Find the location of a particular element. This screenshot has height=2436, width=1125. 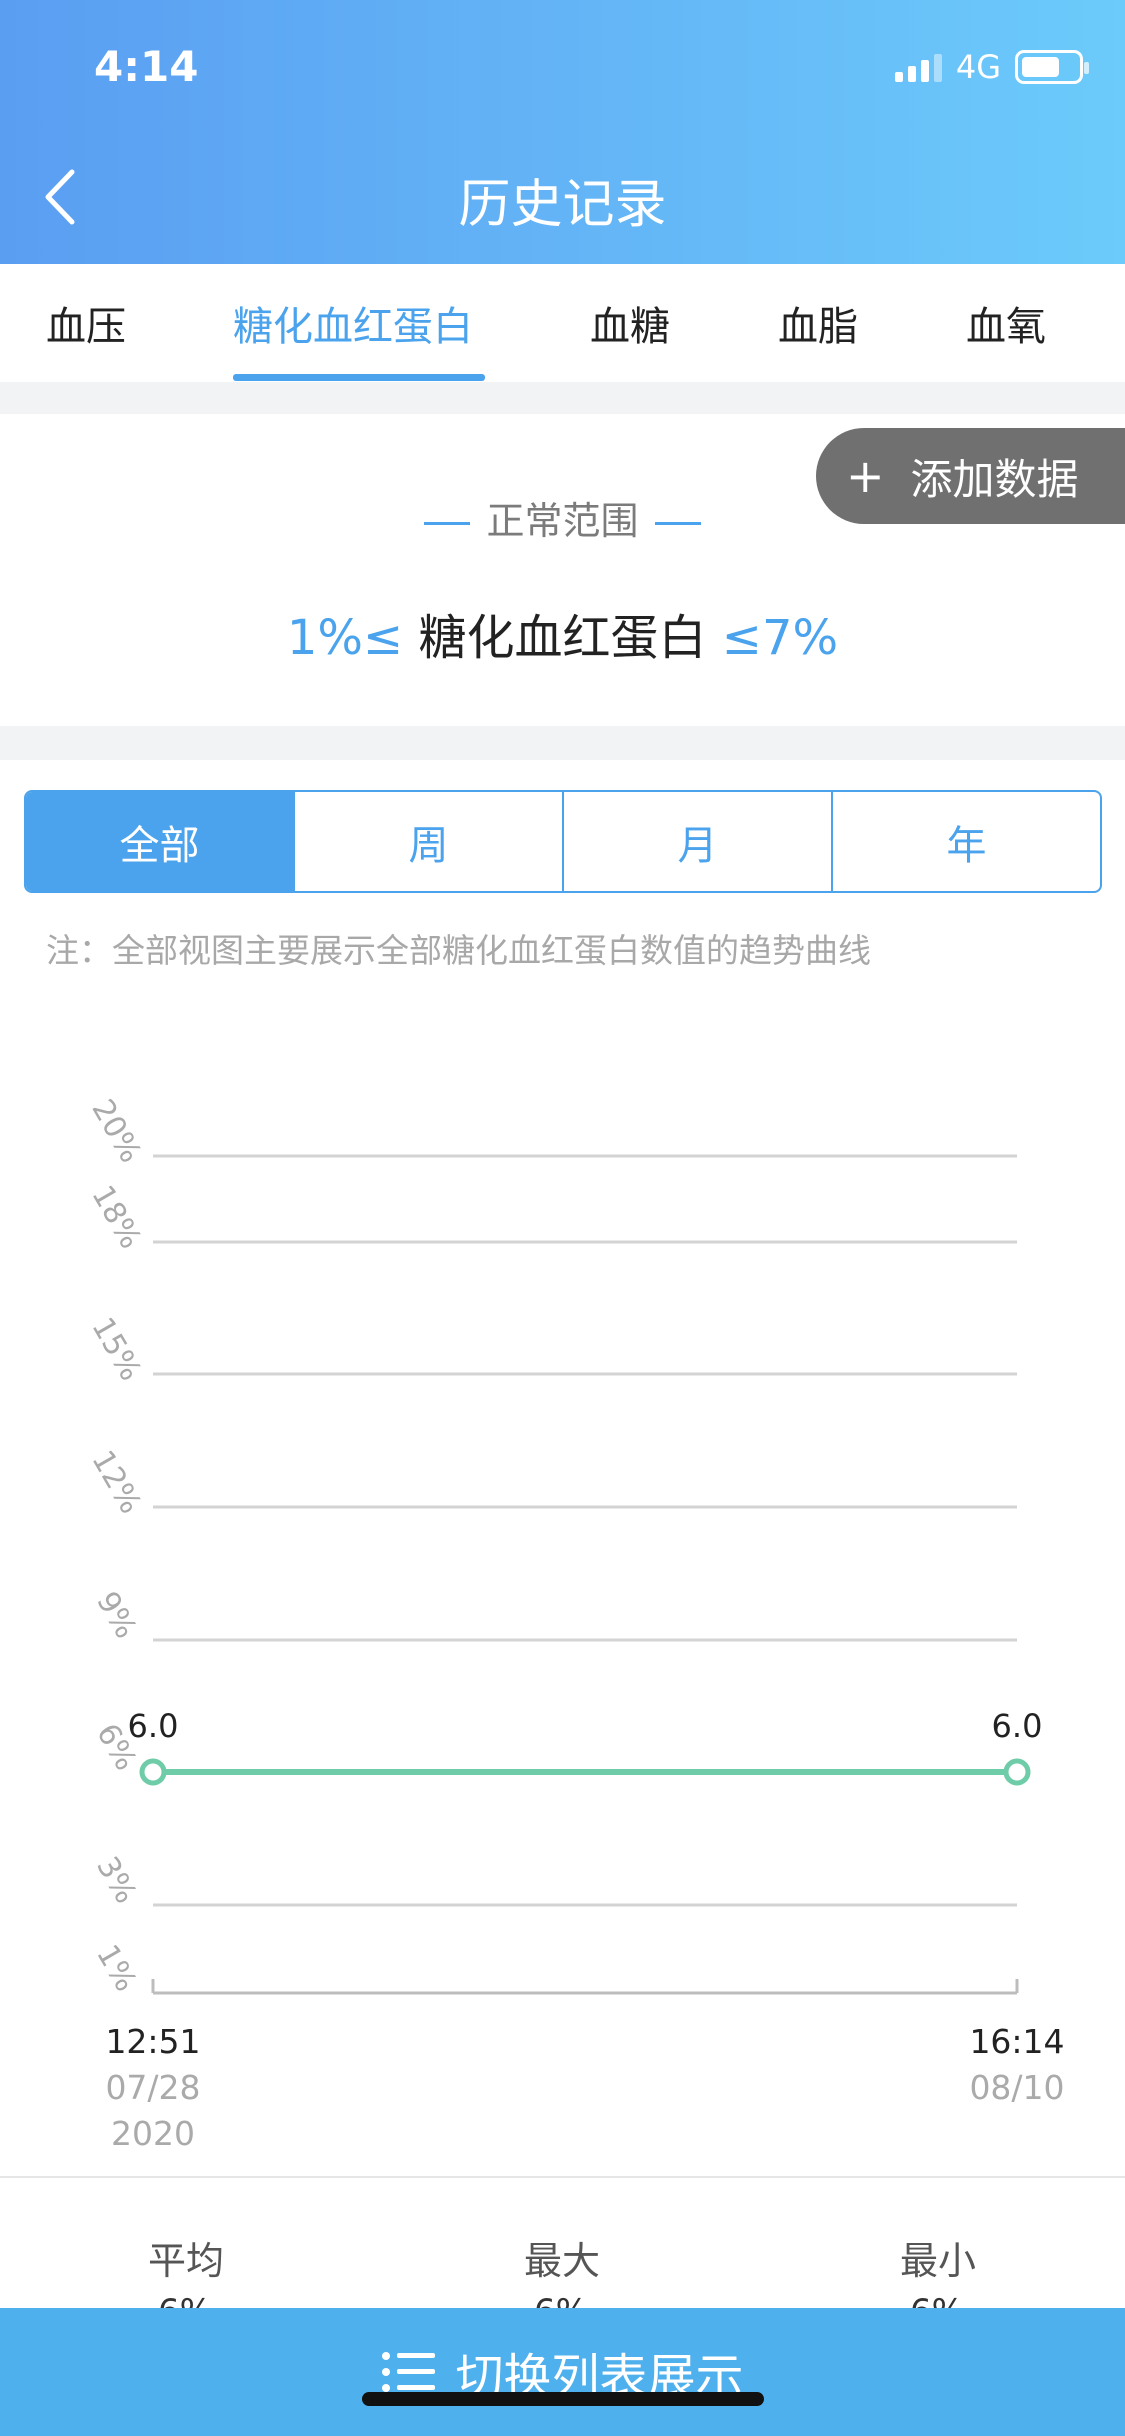

y-tick-label: 12% is located at coordinates (116, 1482).